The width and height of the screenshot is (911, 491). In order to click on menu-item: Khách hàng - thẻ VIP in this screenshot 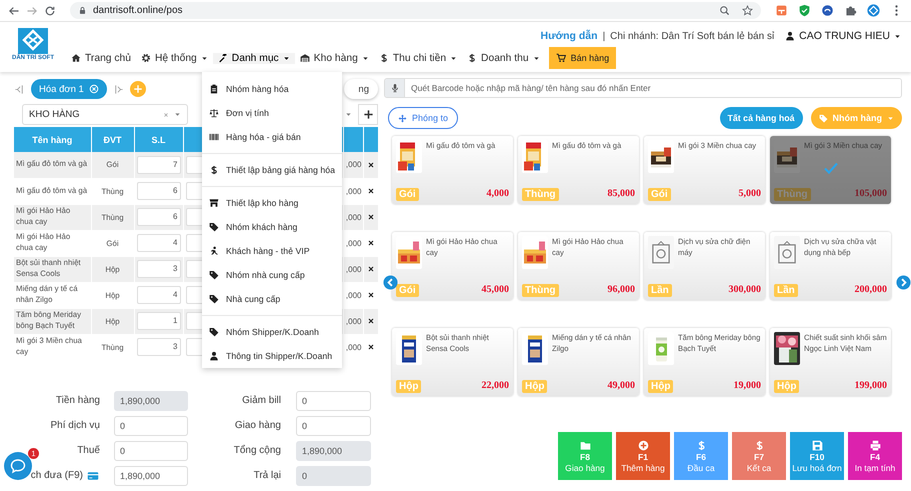, I will do `click(272, 251)`.